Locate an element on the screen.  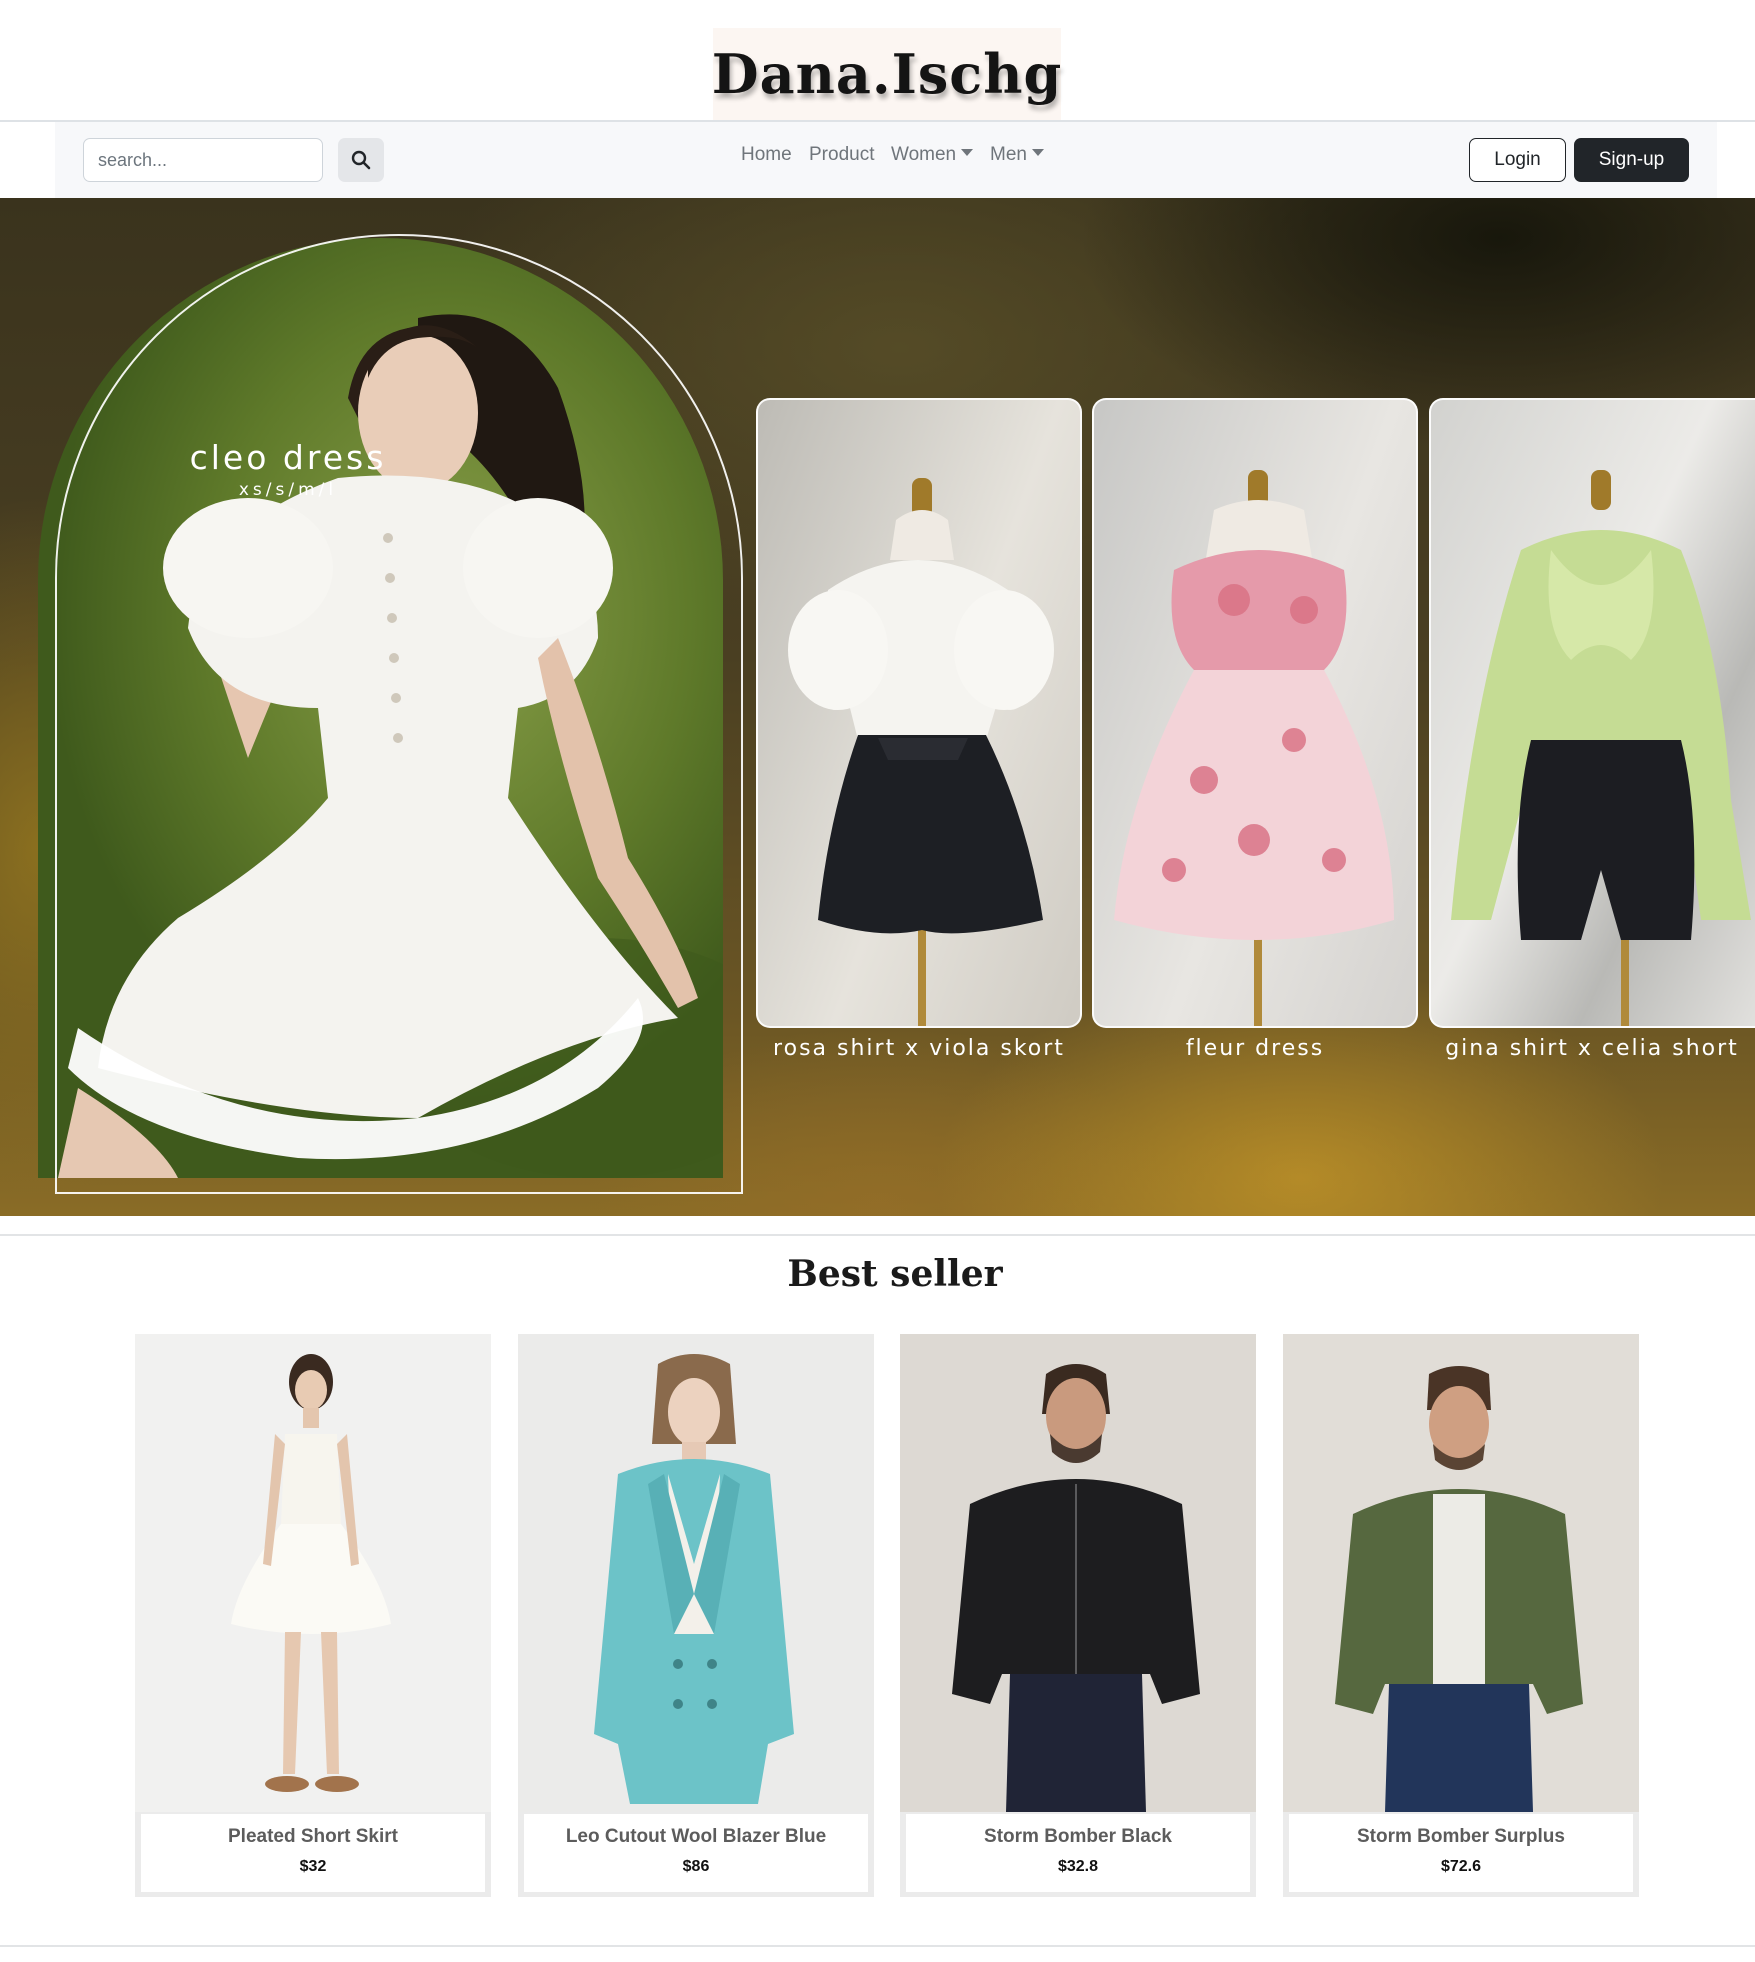
product-card: Leo Cutout Wool Blazer Blue $86 is located at coordinates (696, 1615).